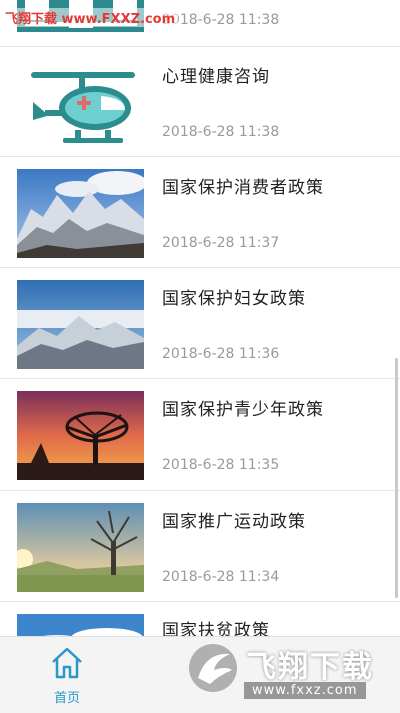 This screenshot has height=713, width=400. What do you see at coordinates (243, 188) in the screenshot?
I see `article-title: 国家保护消费者政策` at bounding box center [243, 188].